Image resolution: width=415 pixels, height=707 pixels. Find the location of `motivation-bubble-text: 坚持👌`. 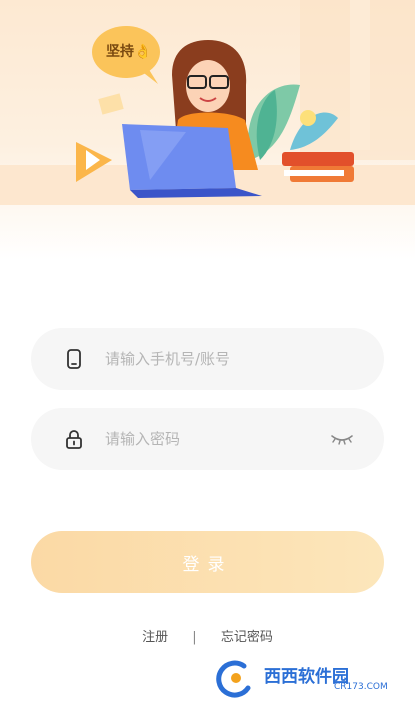

motivation-bubble-text: 坚持👌 is located at coordinates (129, 52).